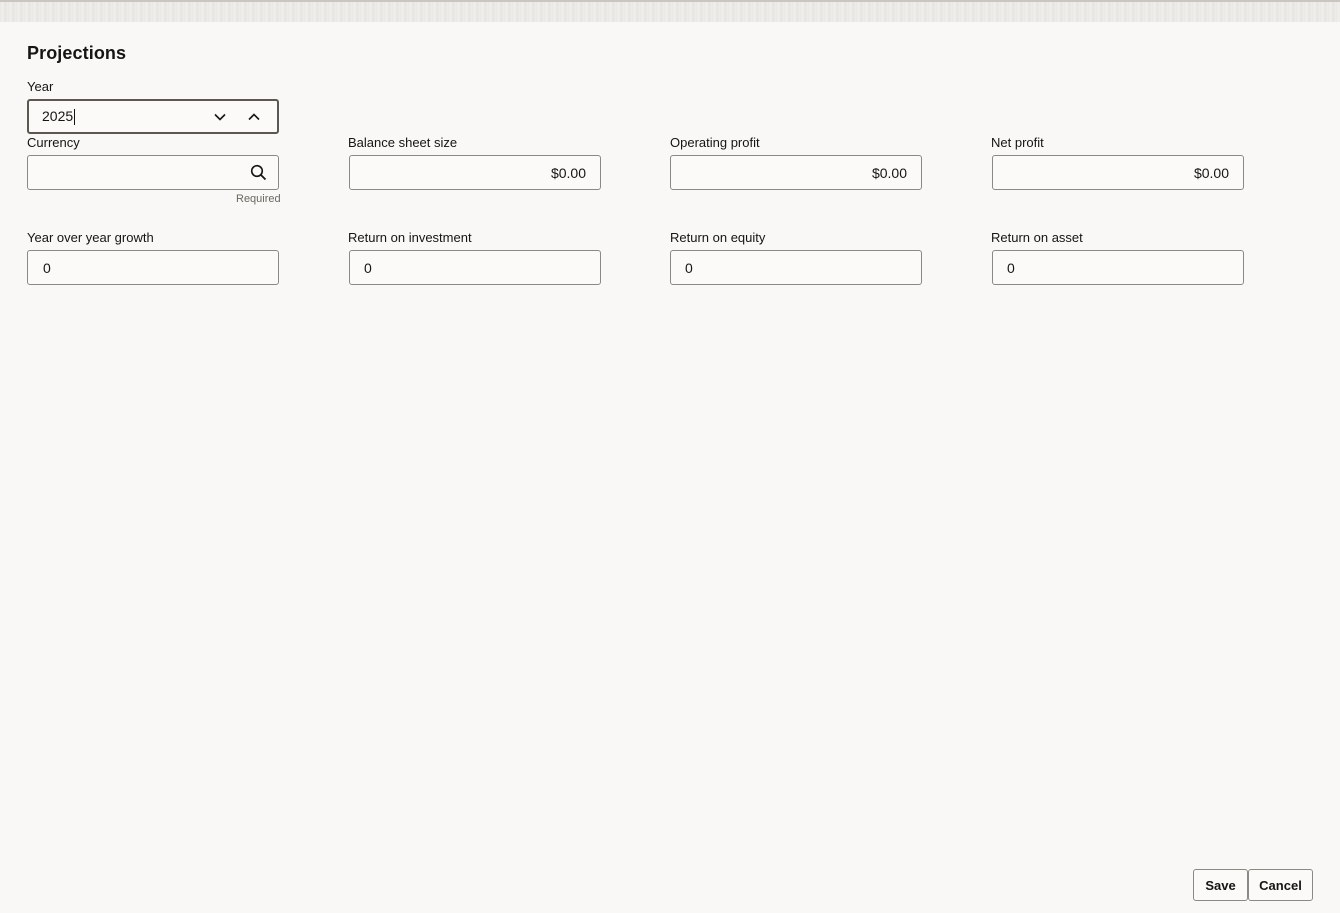 Image resolution: width=1340 pixels, height=913 pixels. Describe the element at coordinates (1220, 885) in the screenshot. I see `save-button: Save` at that location.